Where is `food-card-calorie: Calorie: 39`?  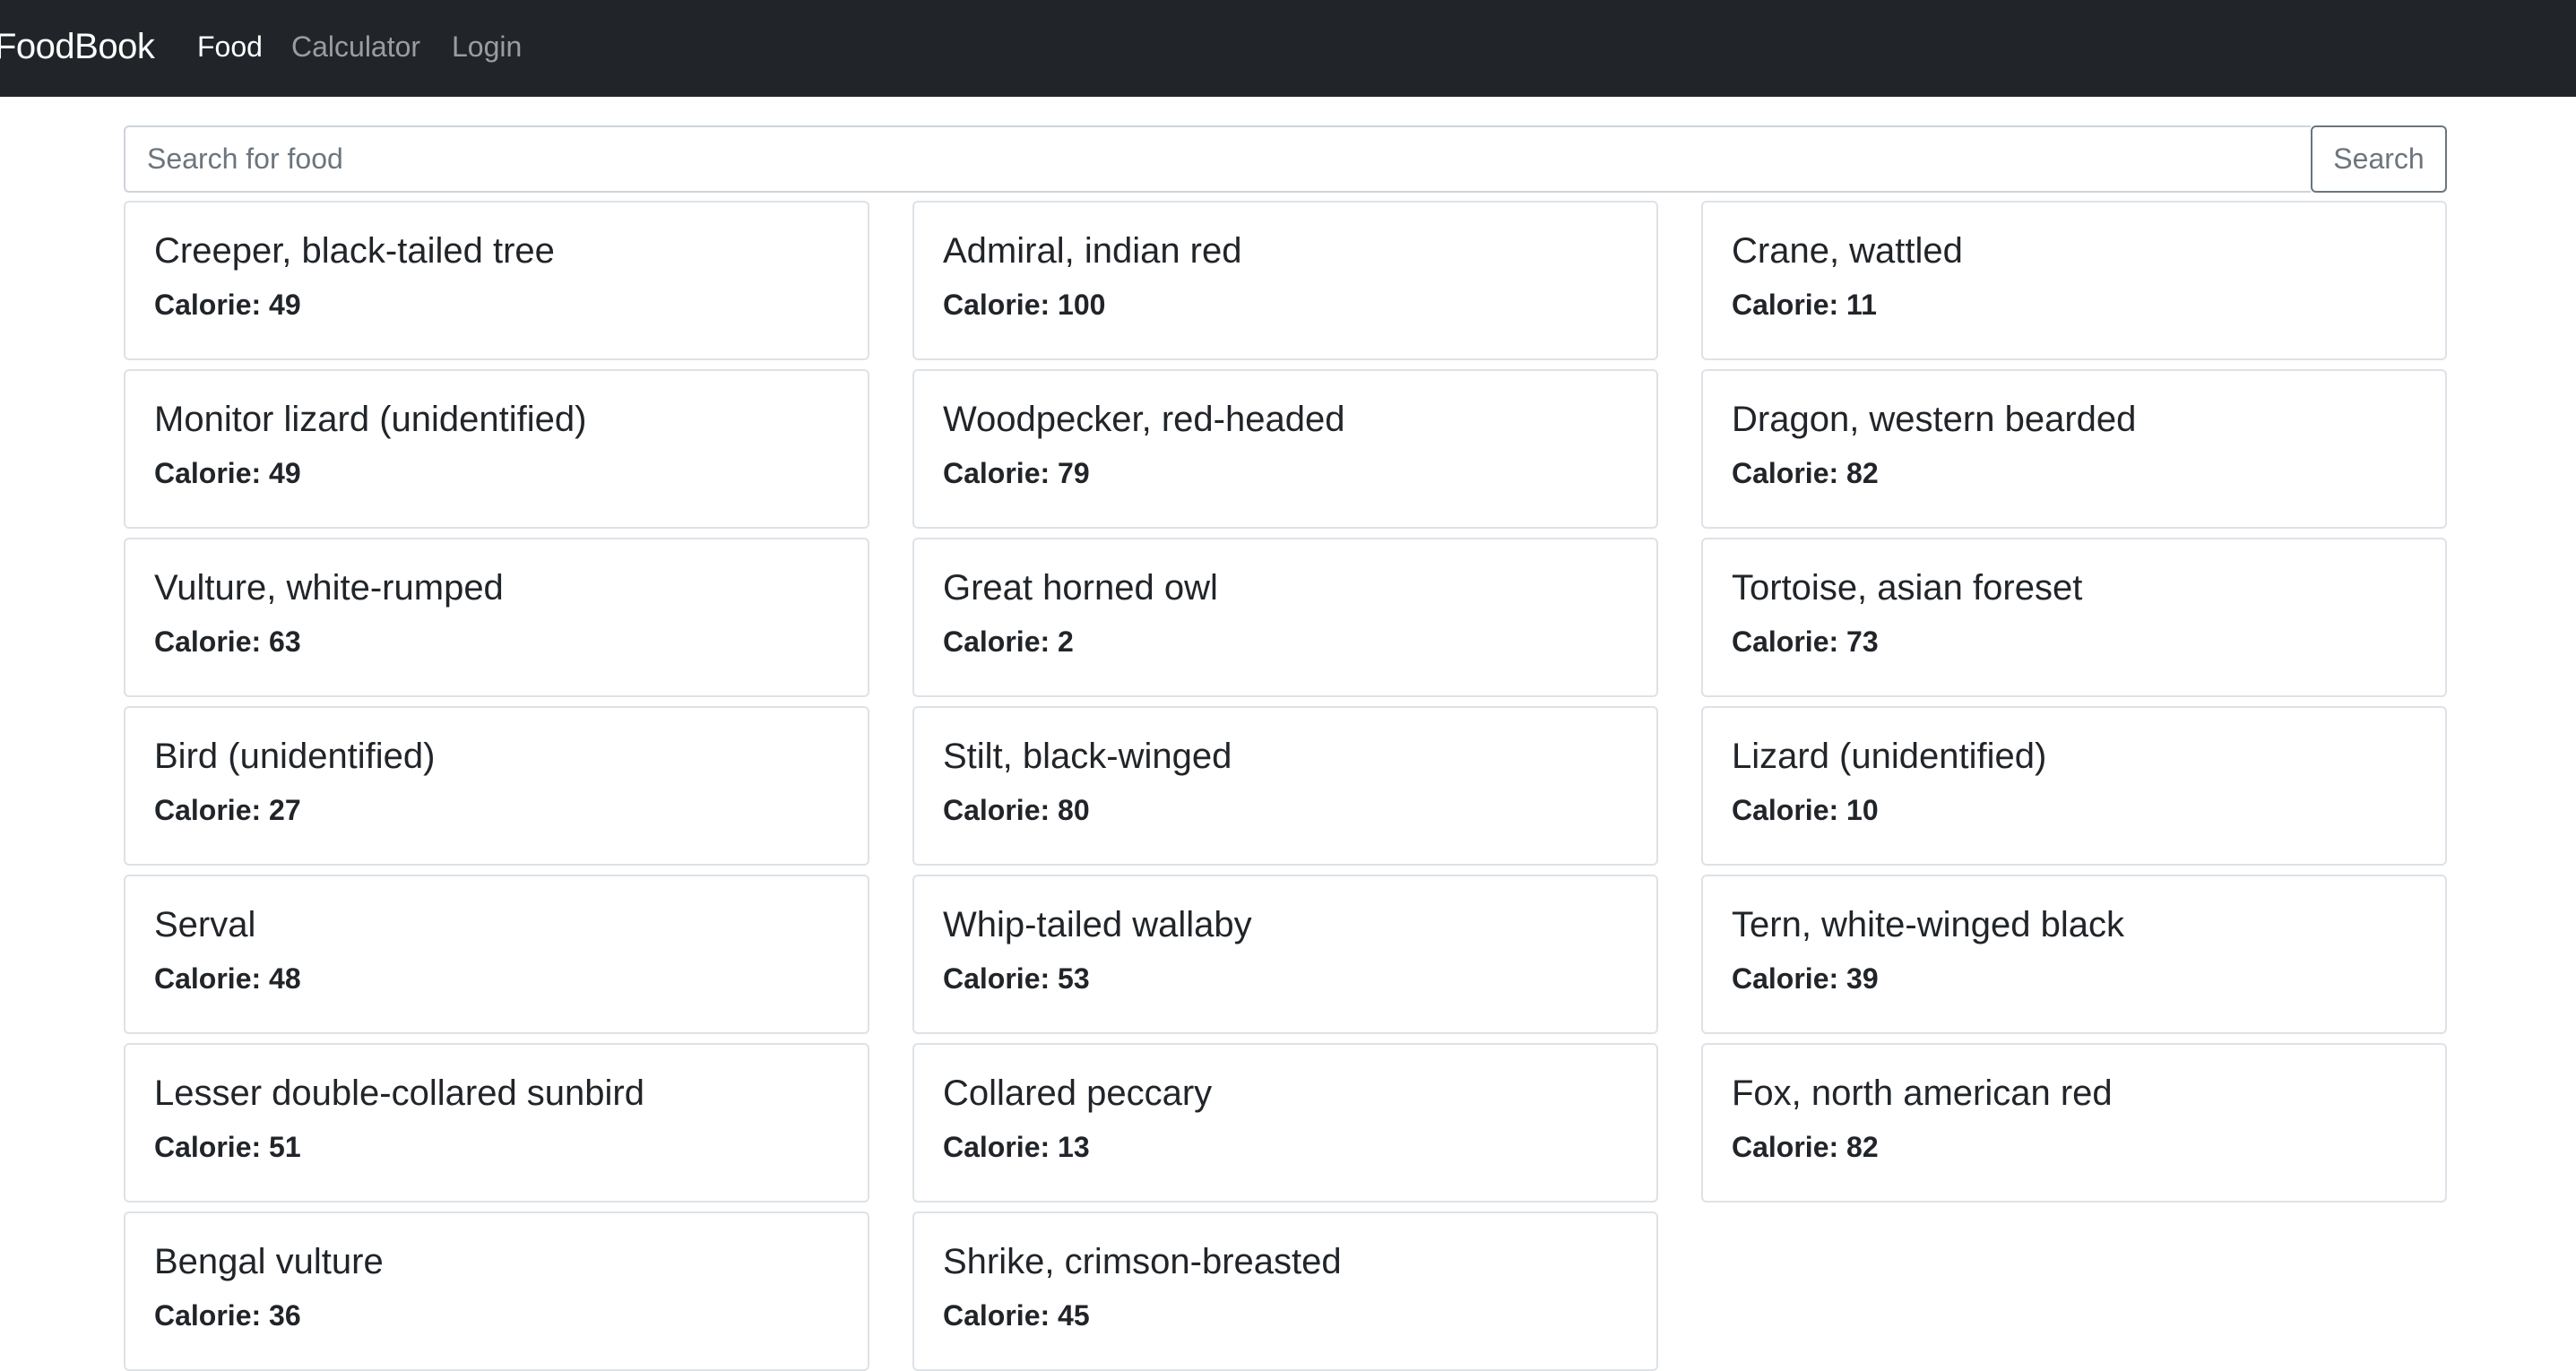
food-card-calorie: Calorie: 39 is located at coordinates (1805, 978).